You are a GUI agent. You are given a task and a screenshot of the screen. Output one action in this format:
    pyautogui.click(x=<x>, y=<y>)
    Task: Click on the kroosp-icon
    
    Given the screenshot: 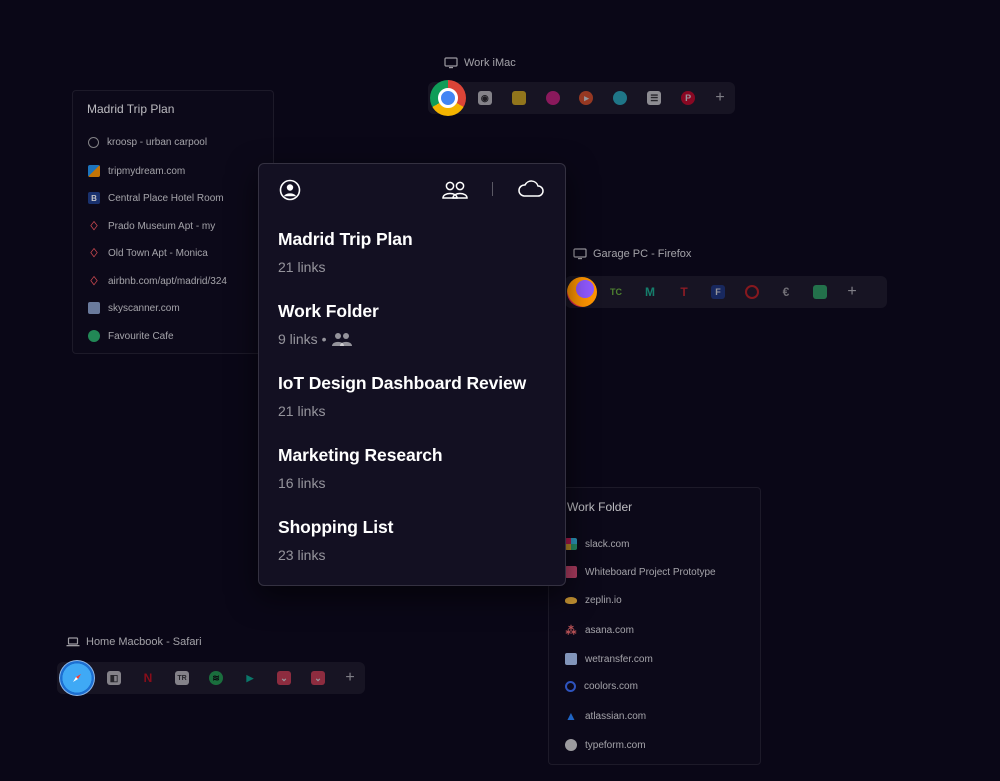 What is the action you would take?
    pyautogui.click(x=93, y=142)
    